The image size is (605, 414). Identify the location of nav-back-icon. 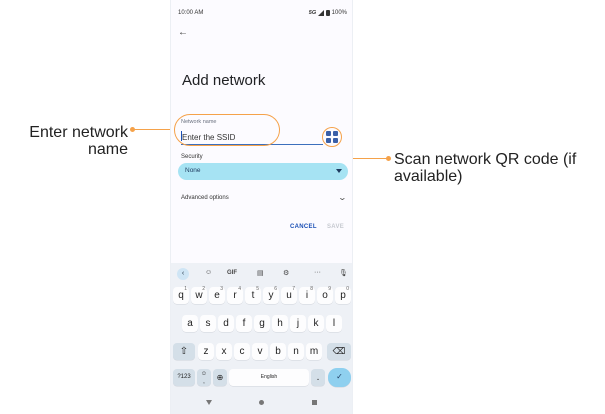
(209, 402).